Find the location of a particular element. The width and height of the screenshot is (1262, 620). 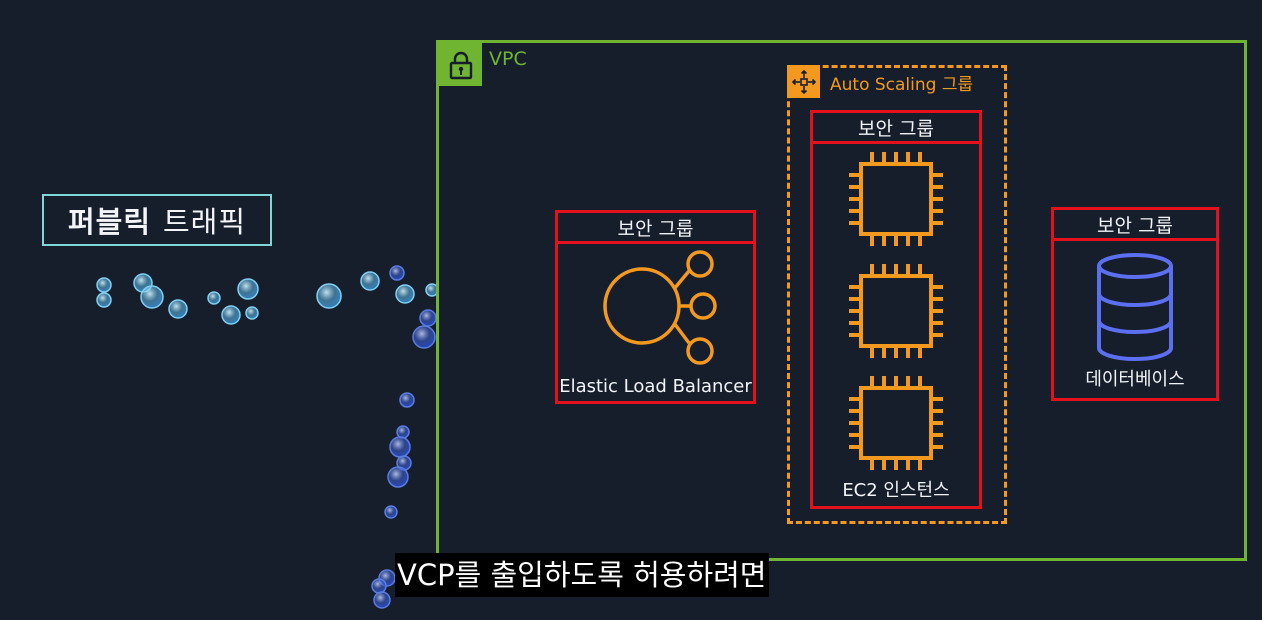

lock-icon is located at coordinates (460, 64).